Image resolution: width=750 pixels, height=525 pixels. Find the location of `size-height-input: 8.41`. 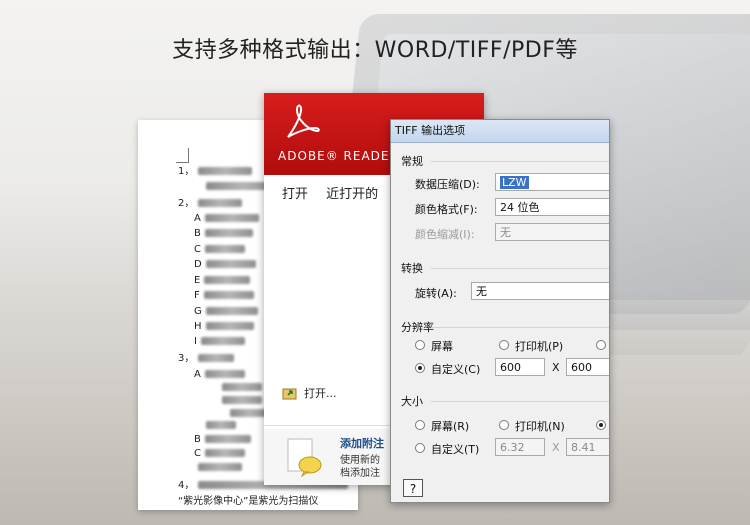

size-height-input: 8.41 is located at coordinates (587, 447).